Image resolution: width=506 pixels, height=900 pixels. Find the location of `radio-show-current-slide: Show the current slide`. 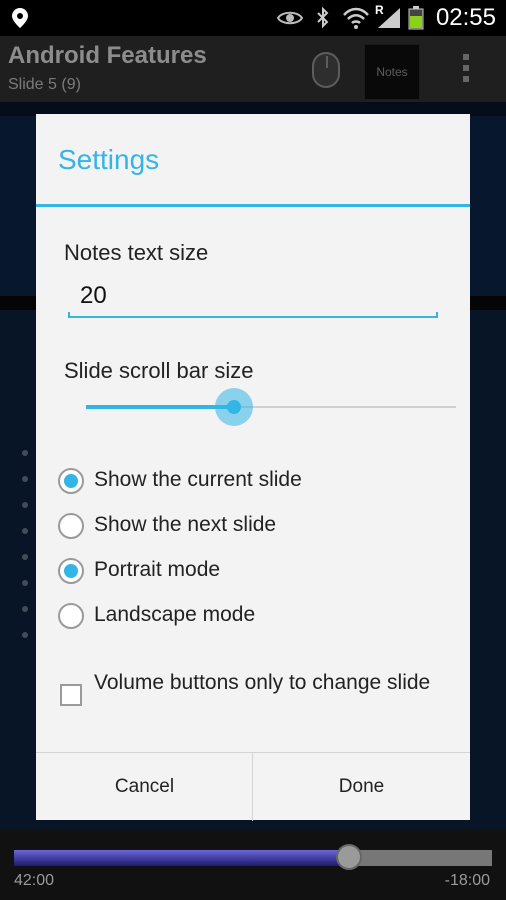

radio-show-current-slide: Show the current slide is located at coordinates (258, 482).